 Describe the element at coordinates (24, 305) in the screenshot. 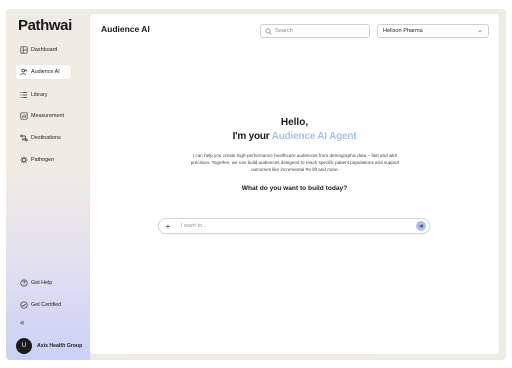

I see `check-circle-icon` at that location.